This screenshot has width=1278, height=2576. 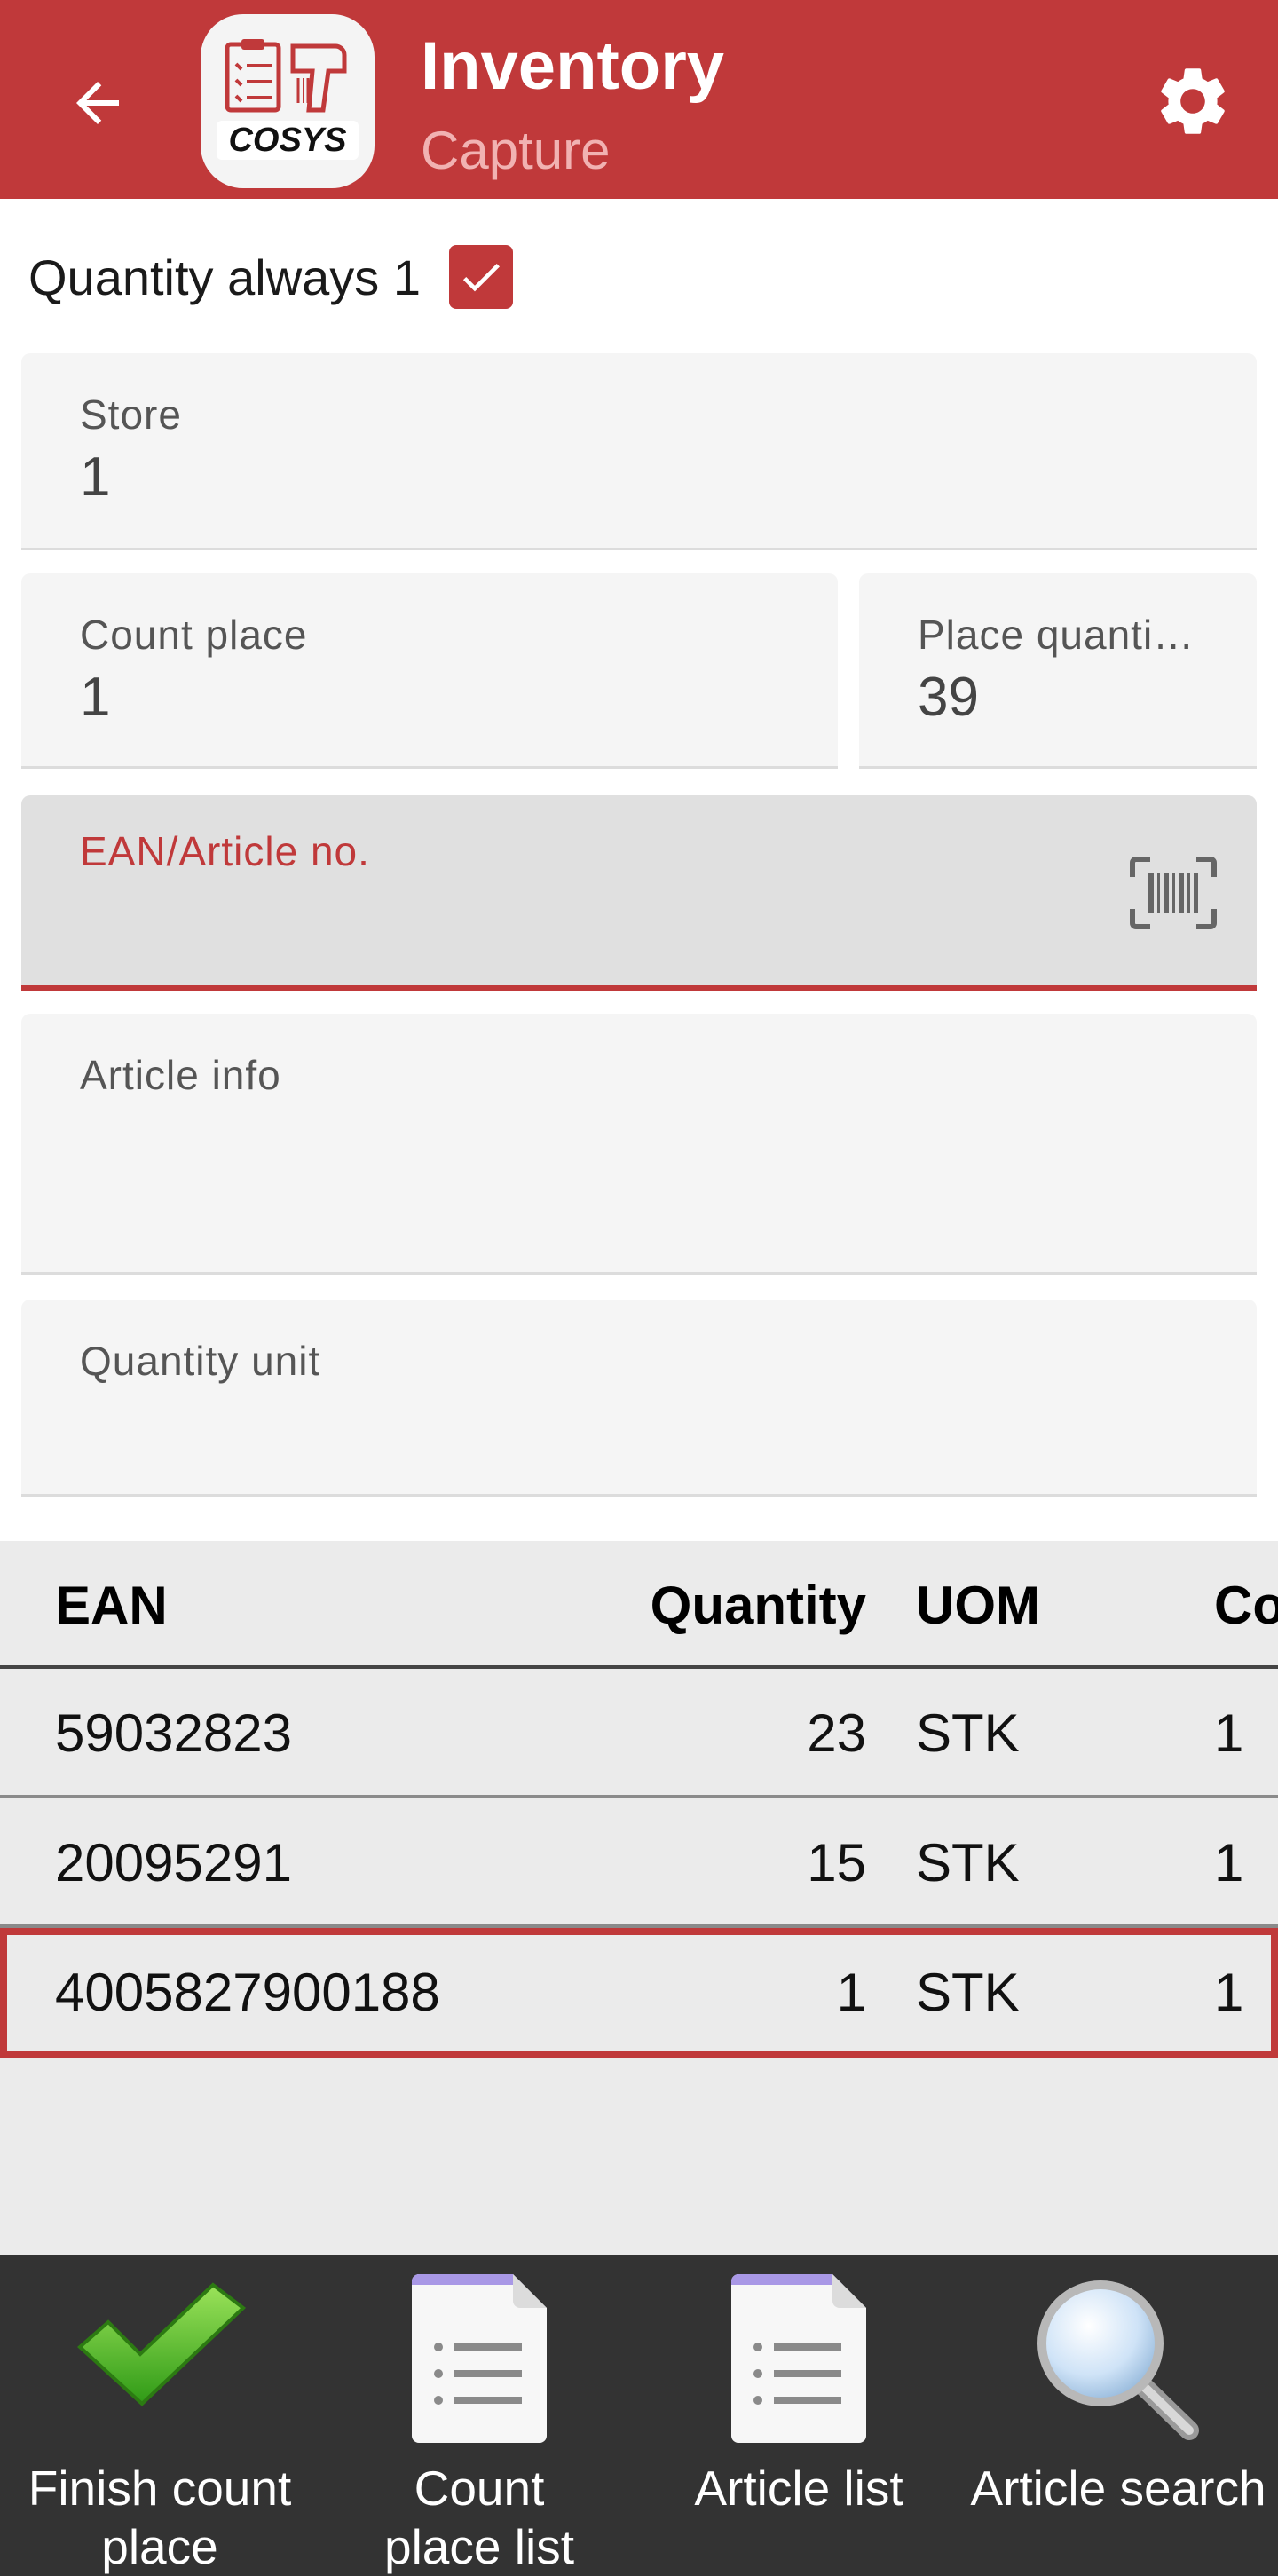 I want to click on column-header-quantity: Quantity, so click(x=758, y=1605).